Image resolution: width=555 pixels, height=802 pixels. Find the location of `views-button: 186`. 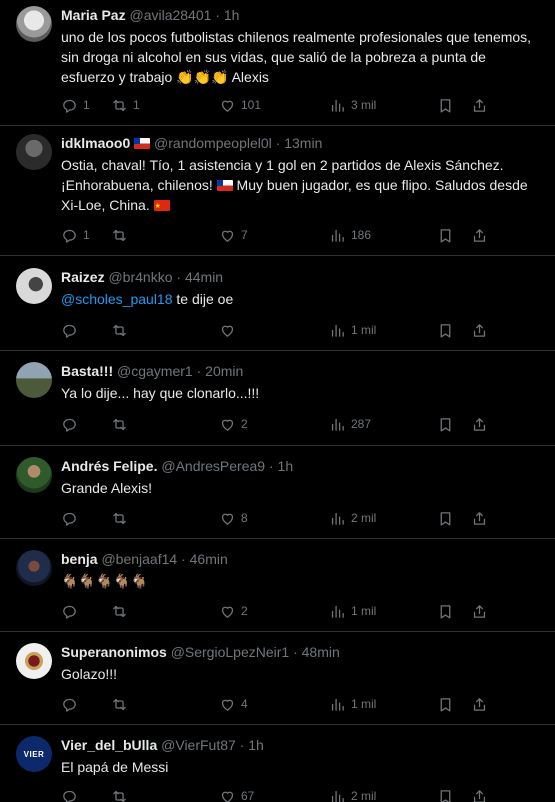

views-button: 186 is located at coordinates (350, 235).